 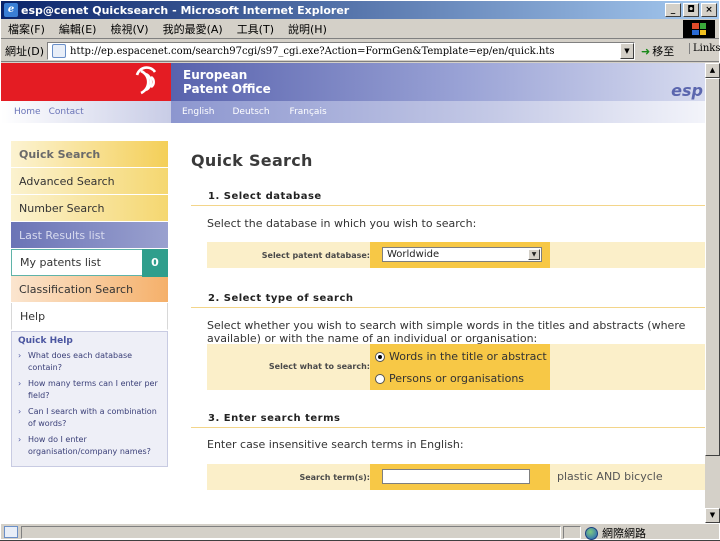 What do you see at coordinates (89, 181) in the screenshot?
I see `sidebar-item-advanced-search: Advanced Search` at bounding box center [89, 181].